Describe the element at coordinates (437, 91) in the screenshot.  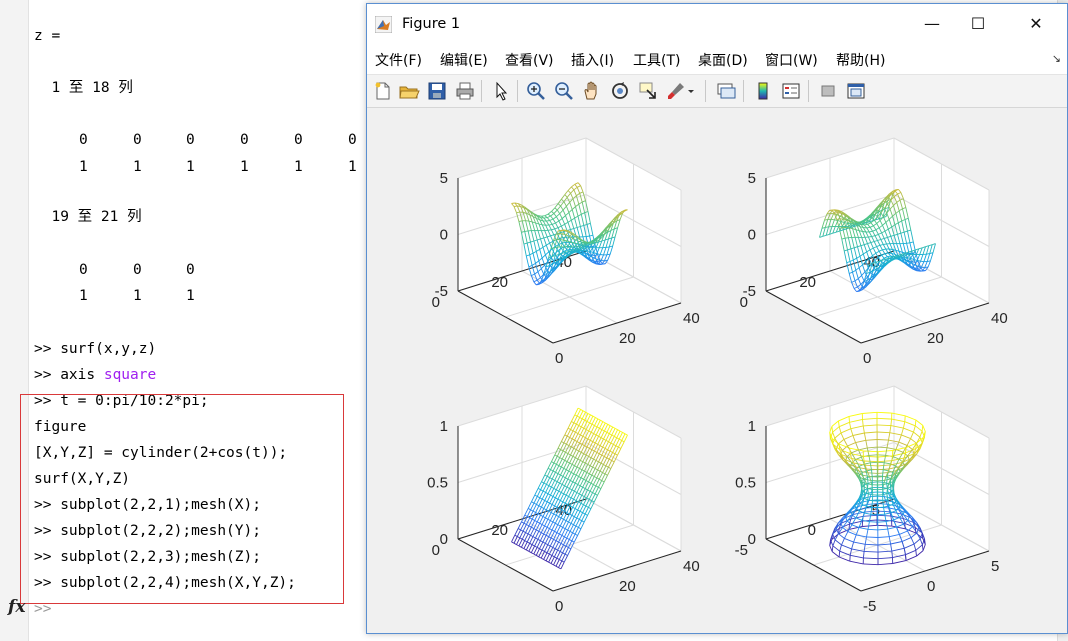
I see `save-icon` at that location.